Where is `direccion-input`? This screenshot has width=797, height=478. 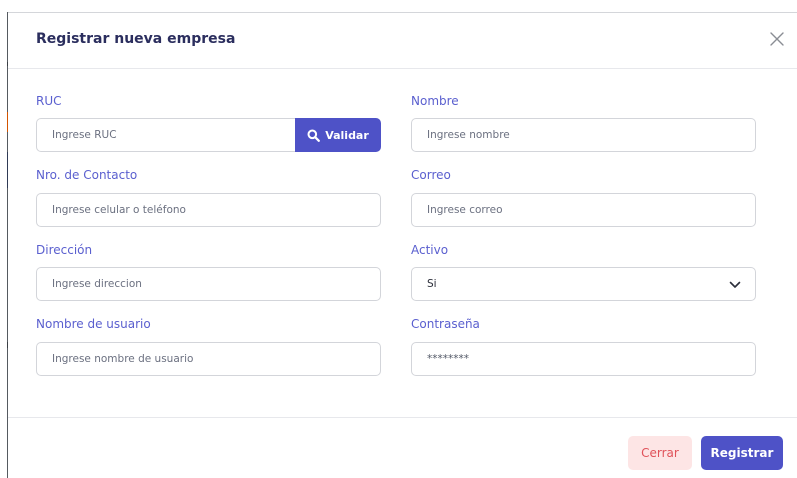
direccion-input is located at coordinates (208, 284).